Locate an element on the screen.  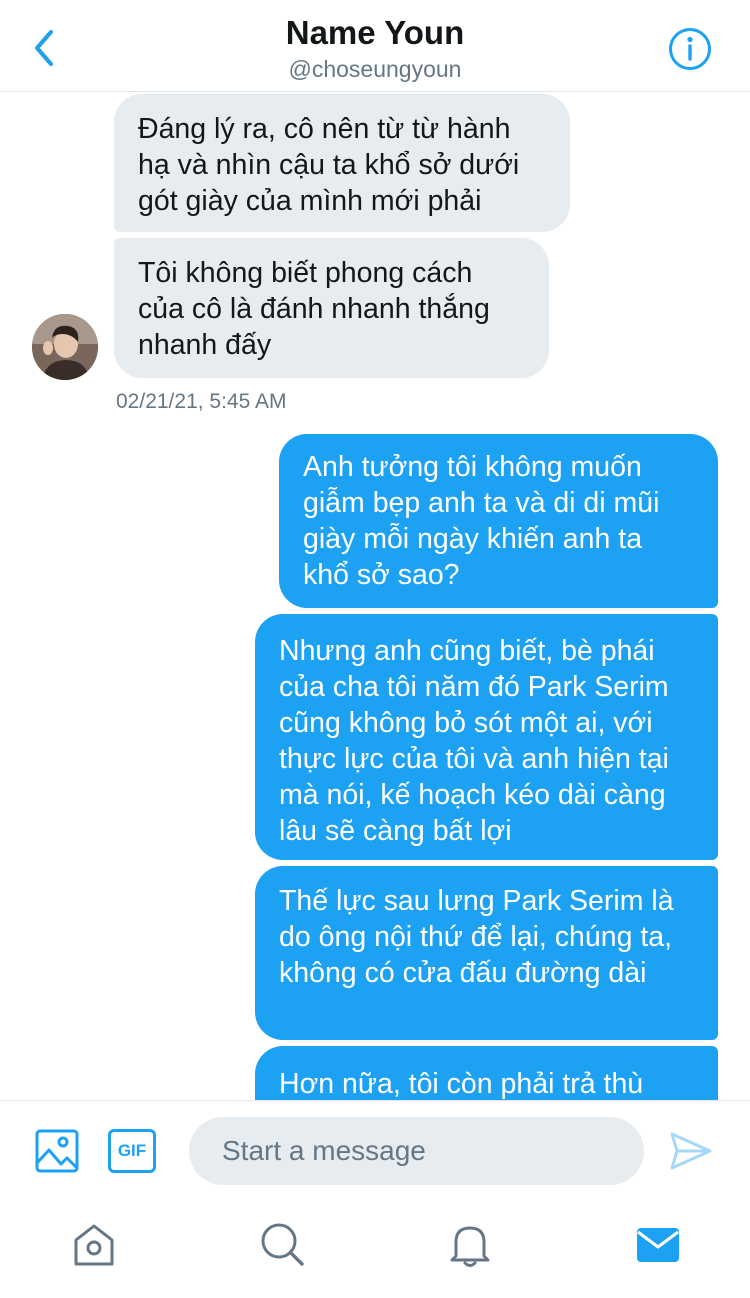
send-icon is located at coordinates (691, 1151).